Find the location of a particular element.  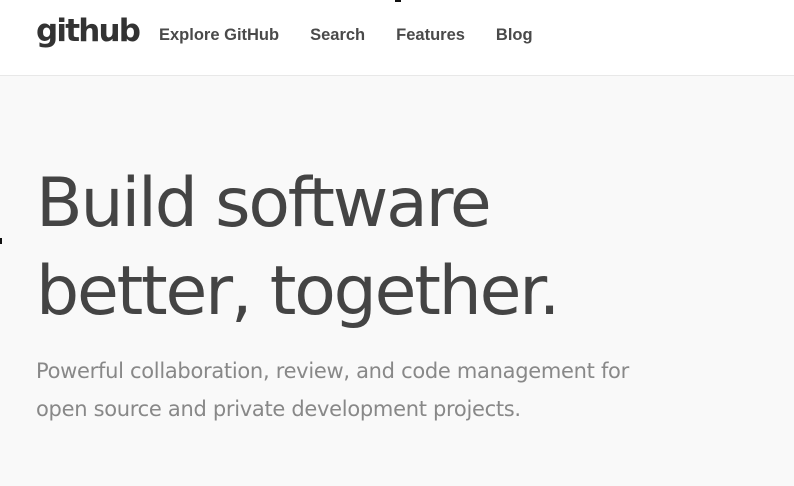

left-edge-mark is located at coordinates (1, 241).